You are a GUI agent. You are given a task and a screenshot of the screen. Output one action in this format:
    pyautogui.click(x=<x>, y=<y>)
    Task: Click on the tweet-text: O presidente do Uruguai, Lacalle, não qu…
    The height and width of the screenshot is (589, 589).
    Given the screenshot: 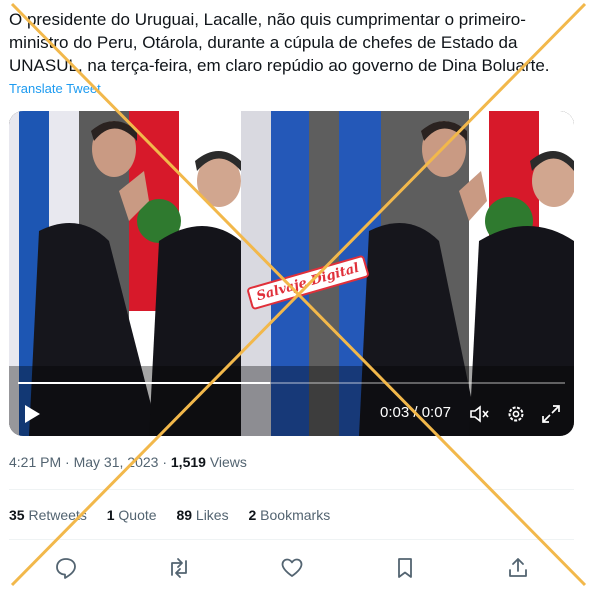 What is the action you would take?
    pyautogui.click(x=279, y=42)
    